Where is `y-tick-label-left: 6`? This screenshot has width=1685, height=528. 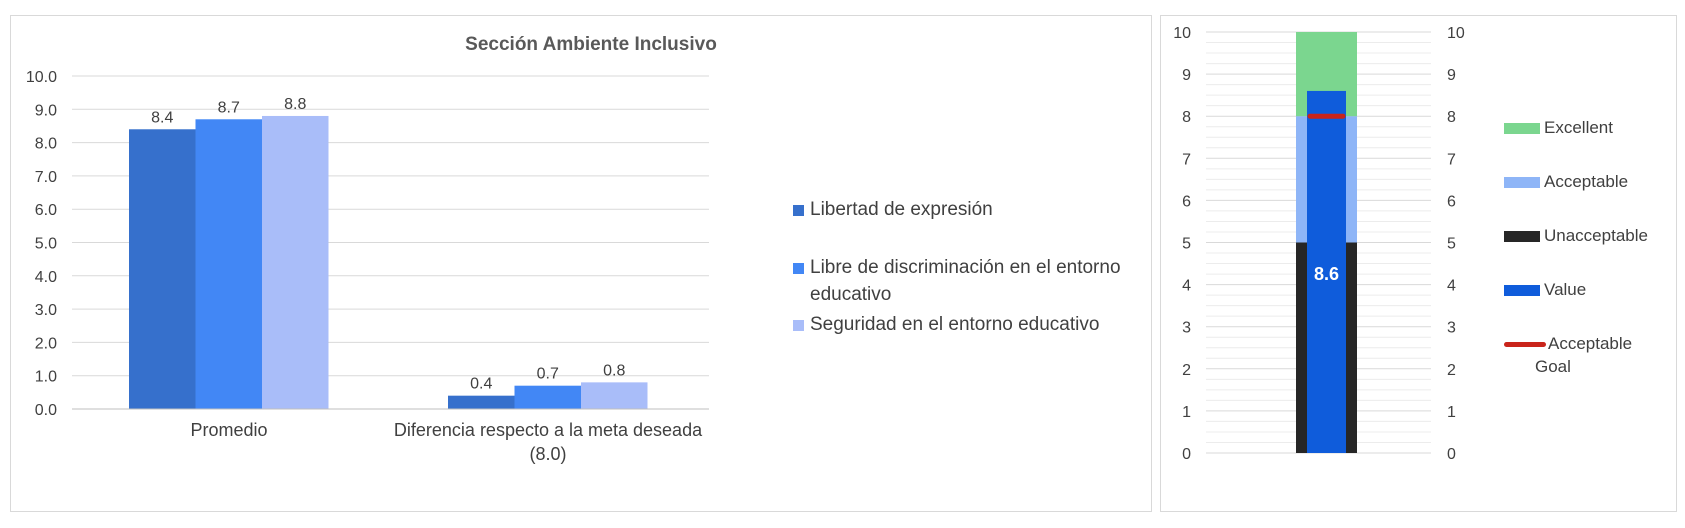
y-tick-label-left: 6 is located at coordinates (1186, 201).